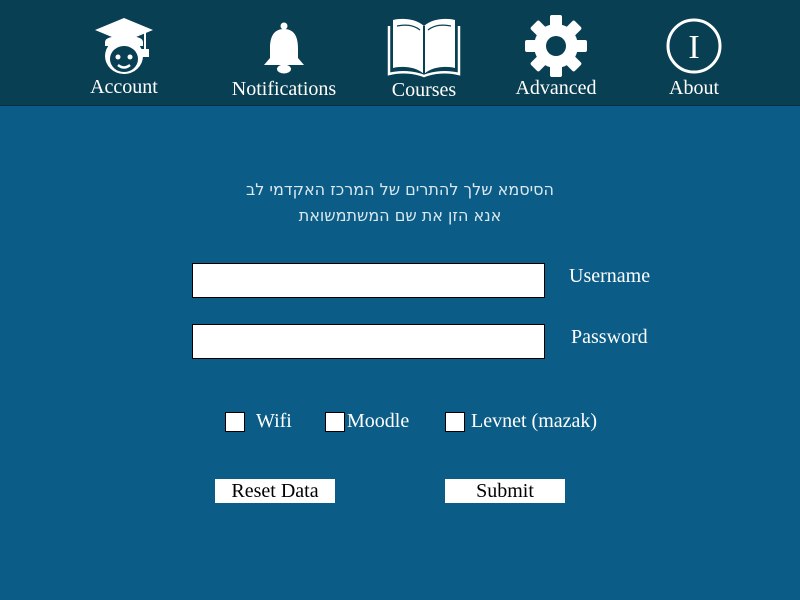 The width and height of the screenshot is (800, 600). What do you see at coordinates (378, 421) in the screenshot?
I see `moodle-label: Moodle` at bounding box center [378, 421].